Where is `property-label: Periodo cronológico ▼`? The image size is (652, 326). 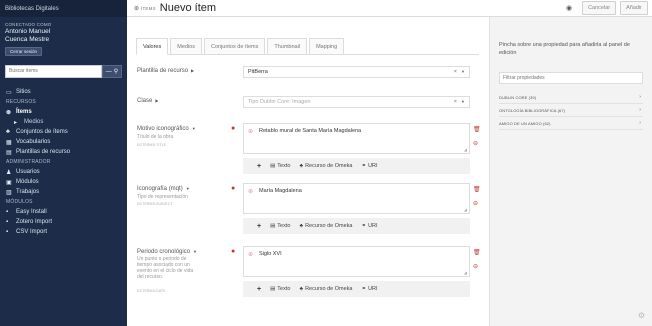
property-label: Periodo cronológico ▼ is located at coordinates (167, 252).